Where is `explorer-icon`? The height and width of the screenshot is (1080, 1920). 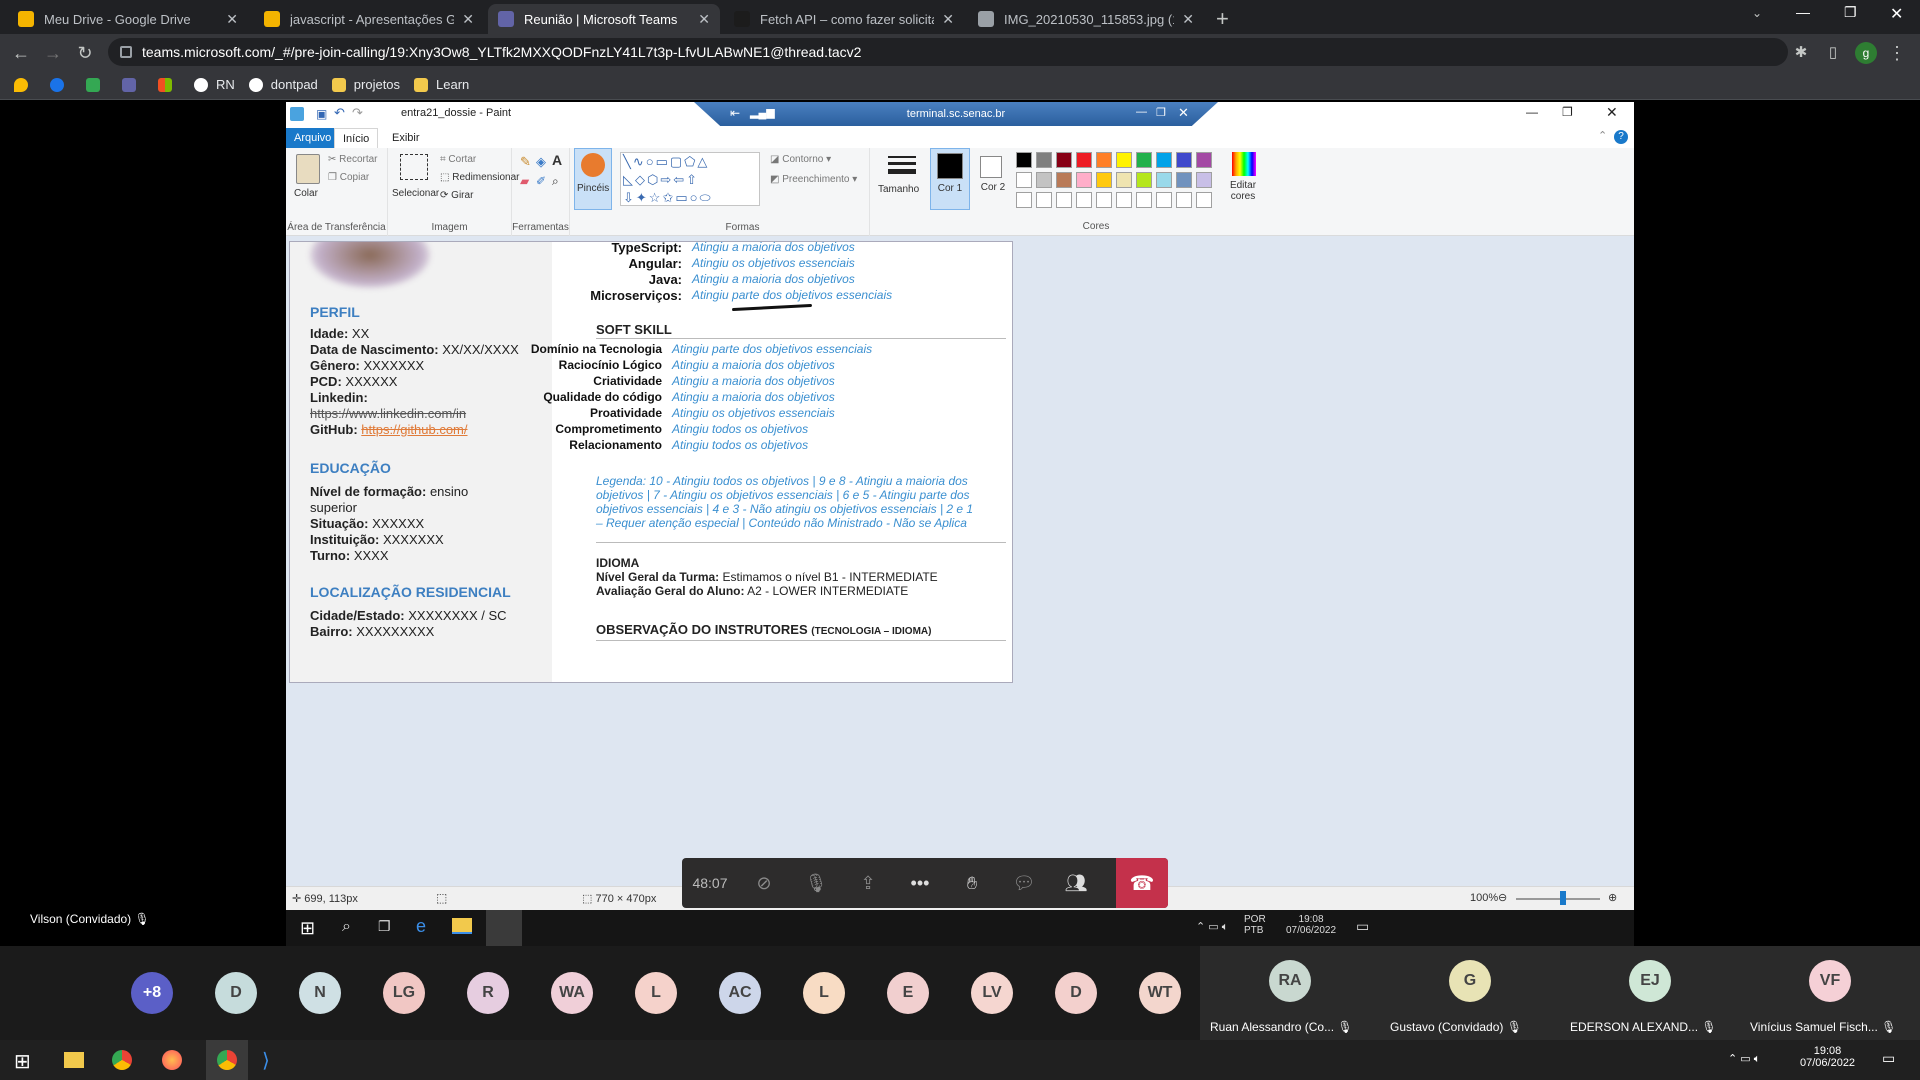
explorer-icon is located at coordinates (462, 926).